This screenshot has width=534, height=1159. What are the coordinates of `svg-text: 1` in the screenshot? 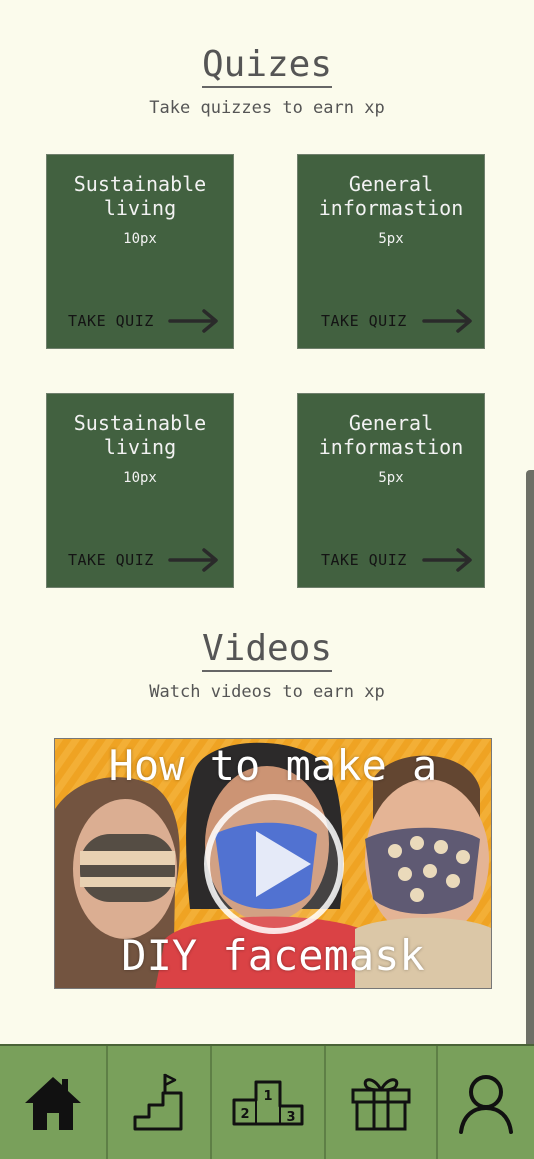 It's located at (267, 1096).